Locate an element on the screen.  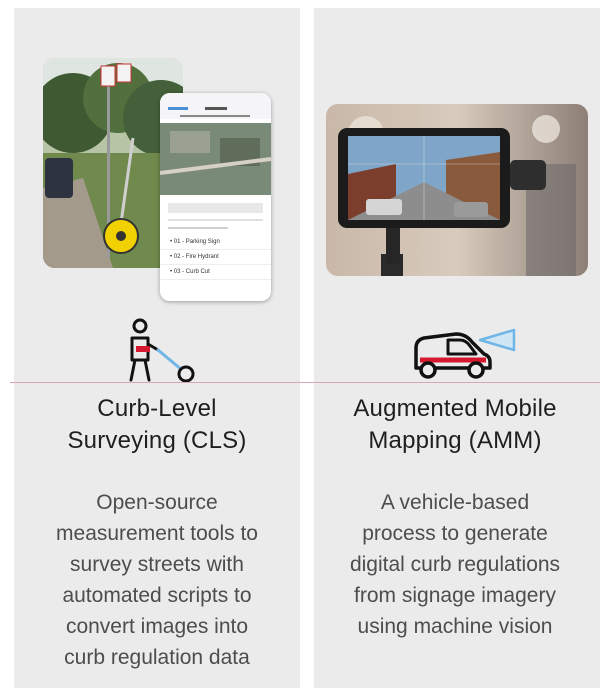
horizontal-divider is located at coordinates (305, 382).